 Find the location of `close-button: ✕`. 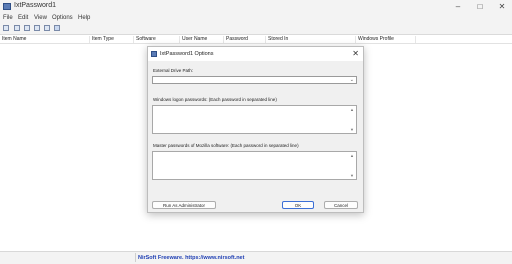

close-button: ✕ is located at coordinates (502, 6).